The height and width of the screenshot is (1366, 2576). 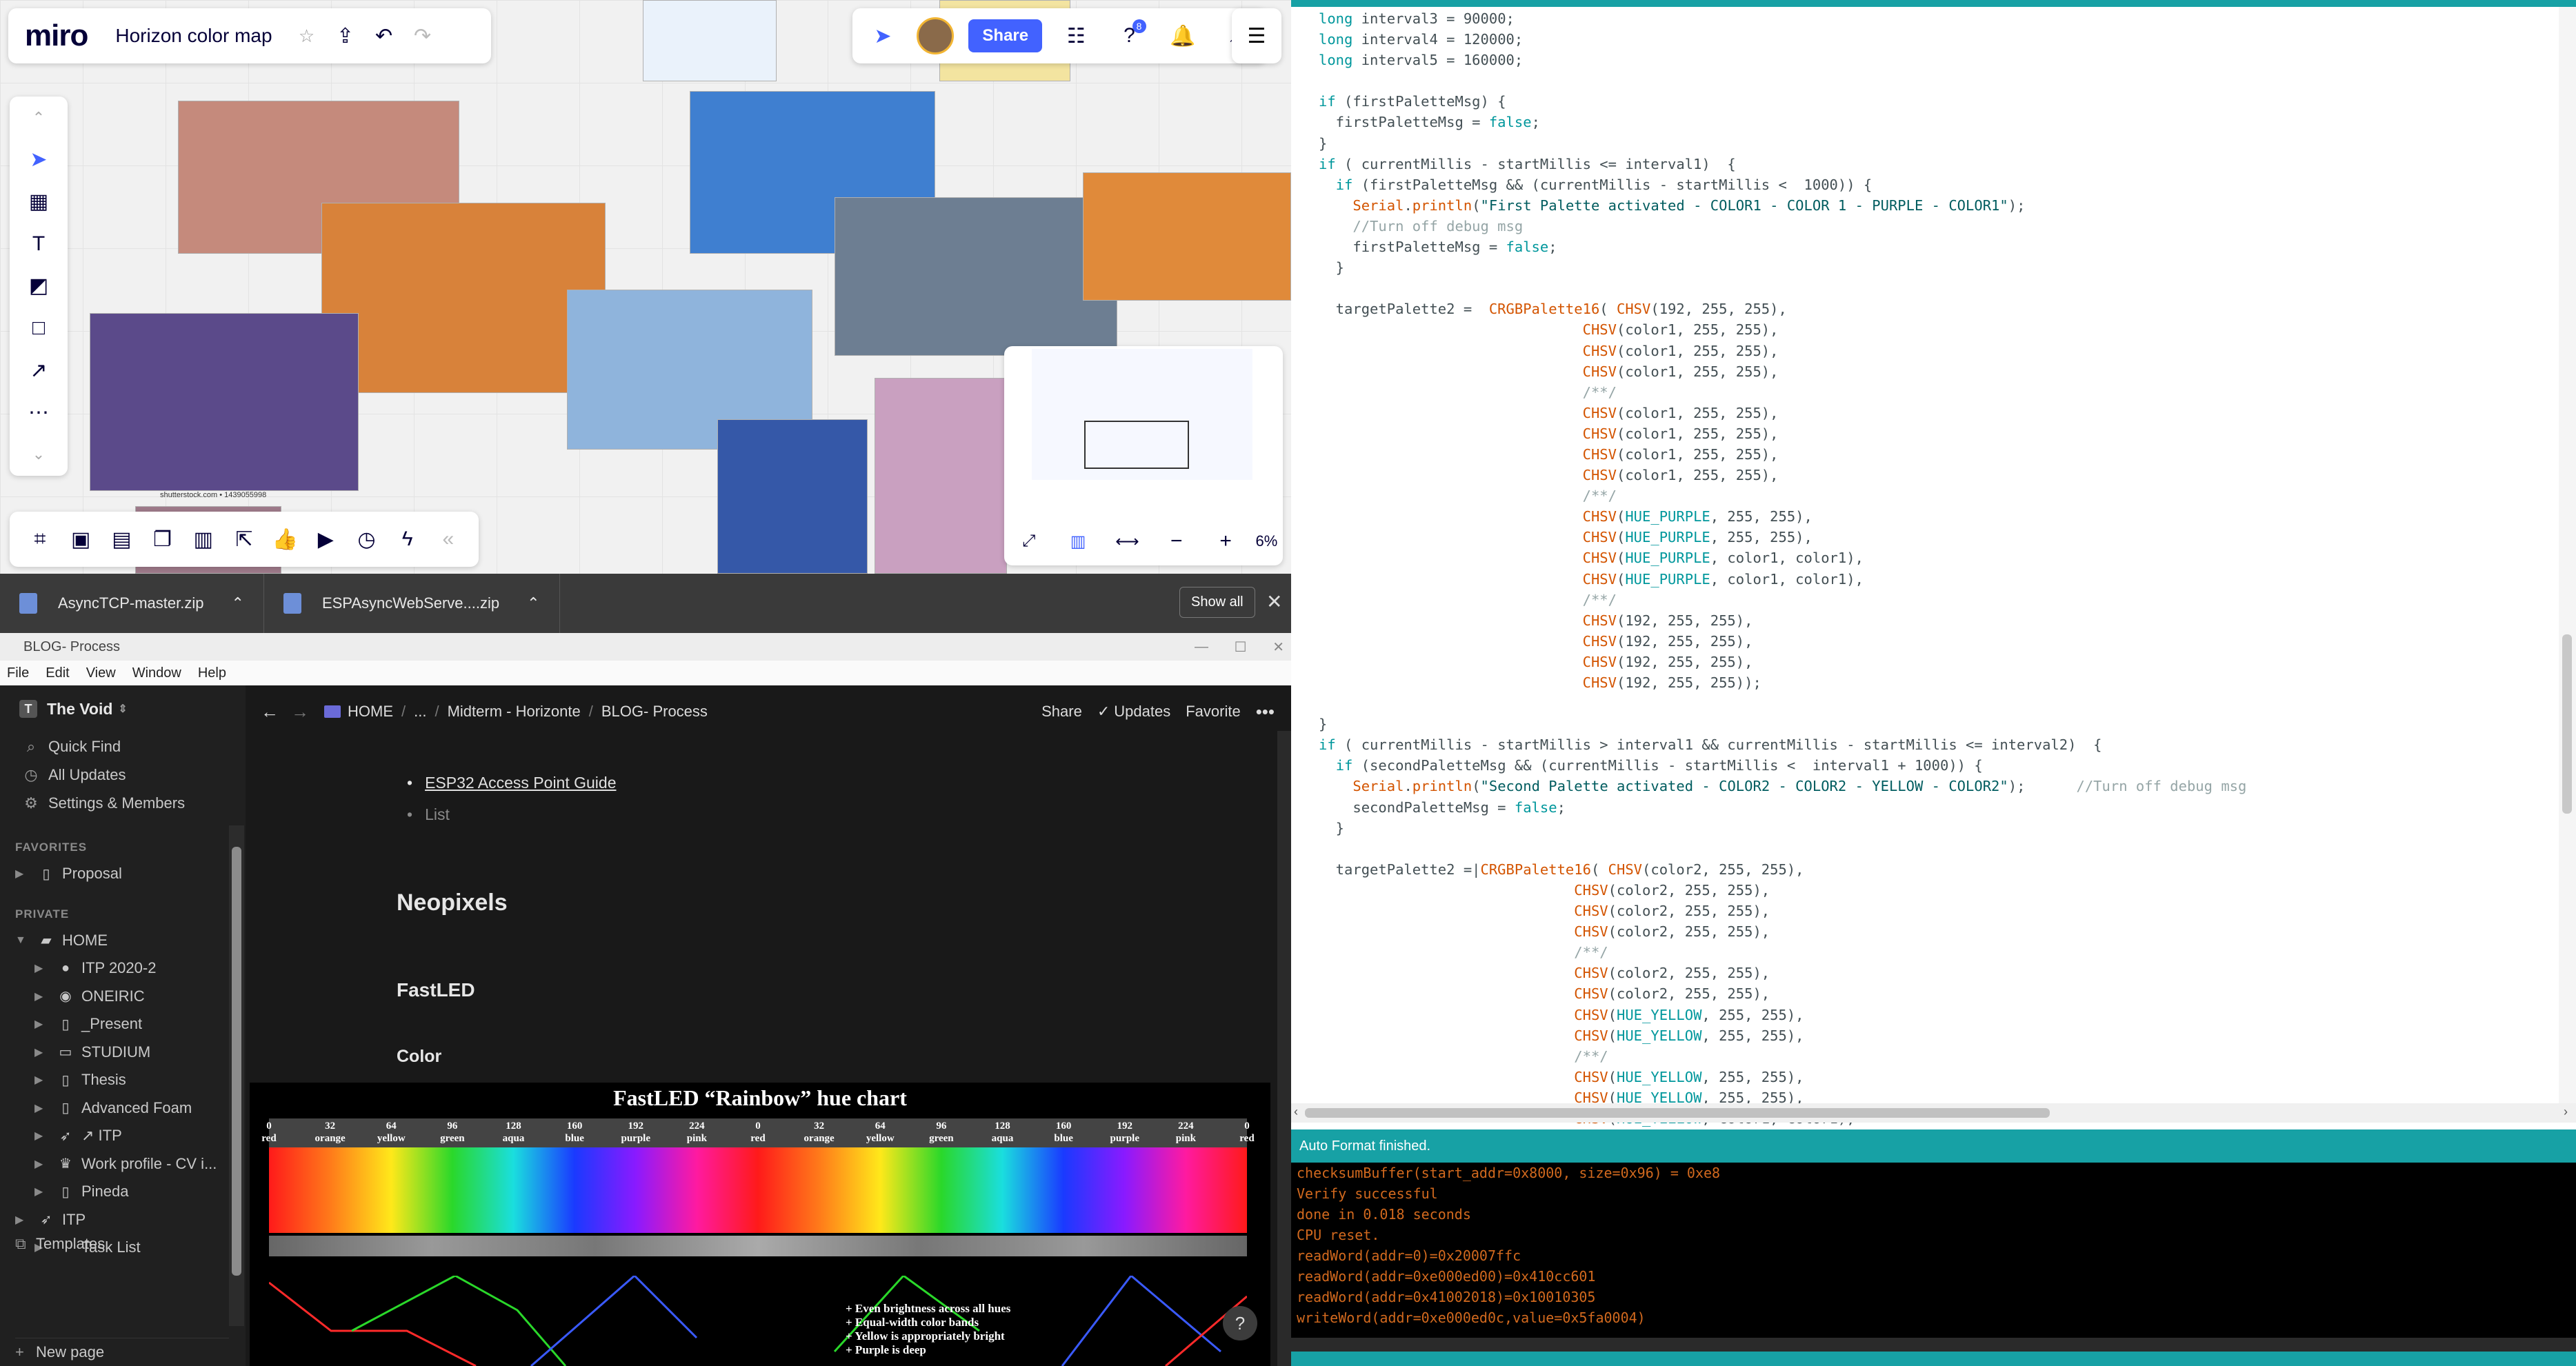 What do you see at coordinates (1266, 541) in the screenshot?
I see `zoom-level: 6%` at bounding box center [1266, 541].